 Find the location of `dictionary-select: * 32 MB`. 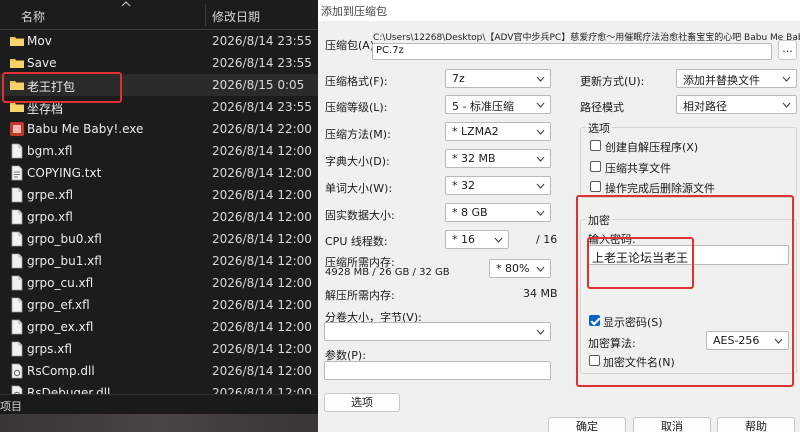

dictionary-select: * 32 MB is located at coordinates (498, 158).